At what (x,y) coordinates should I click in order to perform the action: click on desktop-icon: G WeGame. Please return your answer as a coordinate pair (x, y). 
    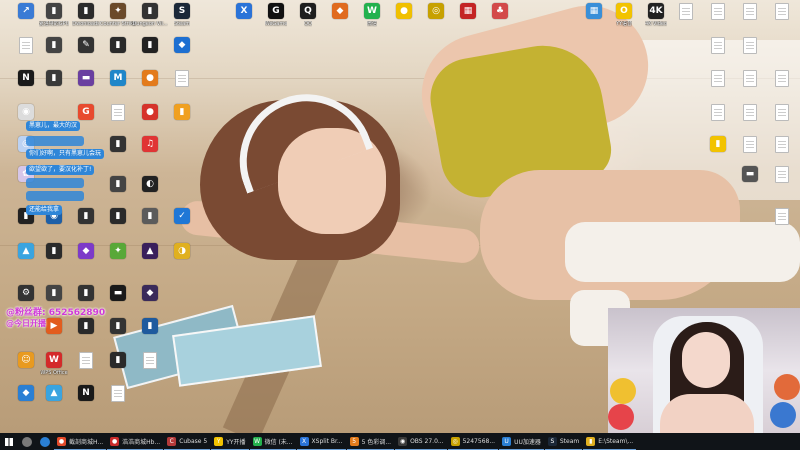
    Looking at the image, I should click on (276, 15).